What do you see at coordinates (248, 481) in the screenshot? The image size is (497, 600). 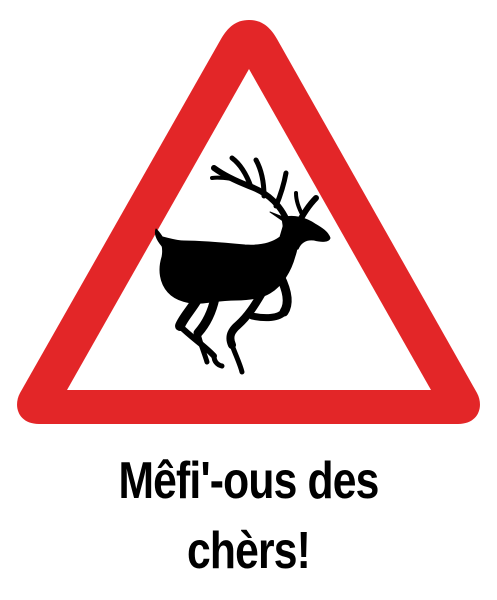 I see `caption-line-1: Mêfi'-ous des` at bounding box center [248, 481].